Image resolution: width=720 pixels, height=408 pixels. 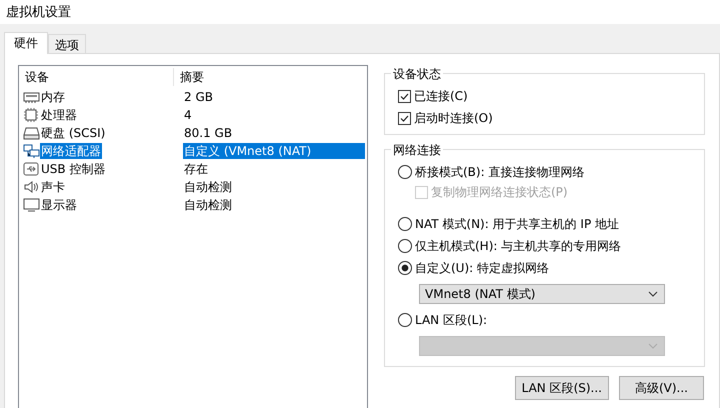 I want to click on radio-label: LAN 区段(L):, so click(x=451, y=320).